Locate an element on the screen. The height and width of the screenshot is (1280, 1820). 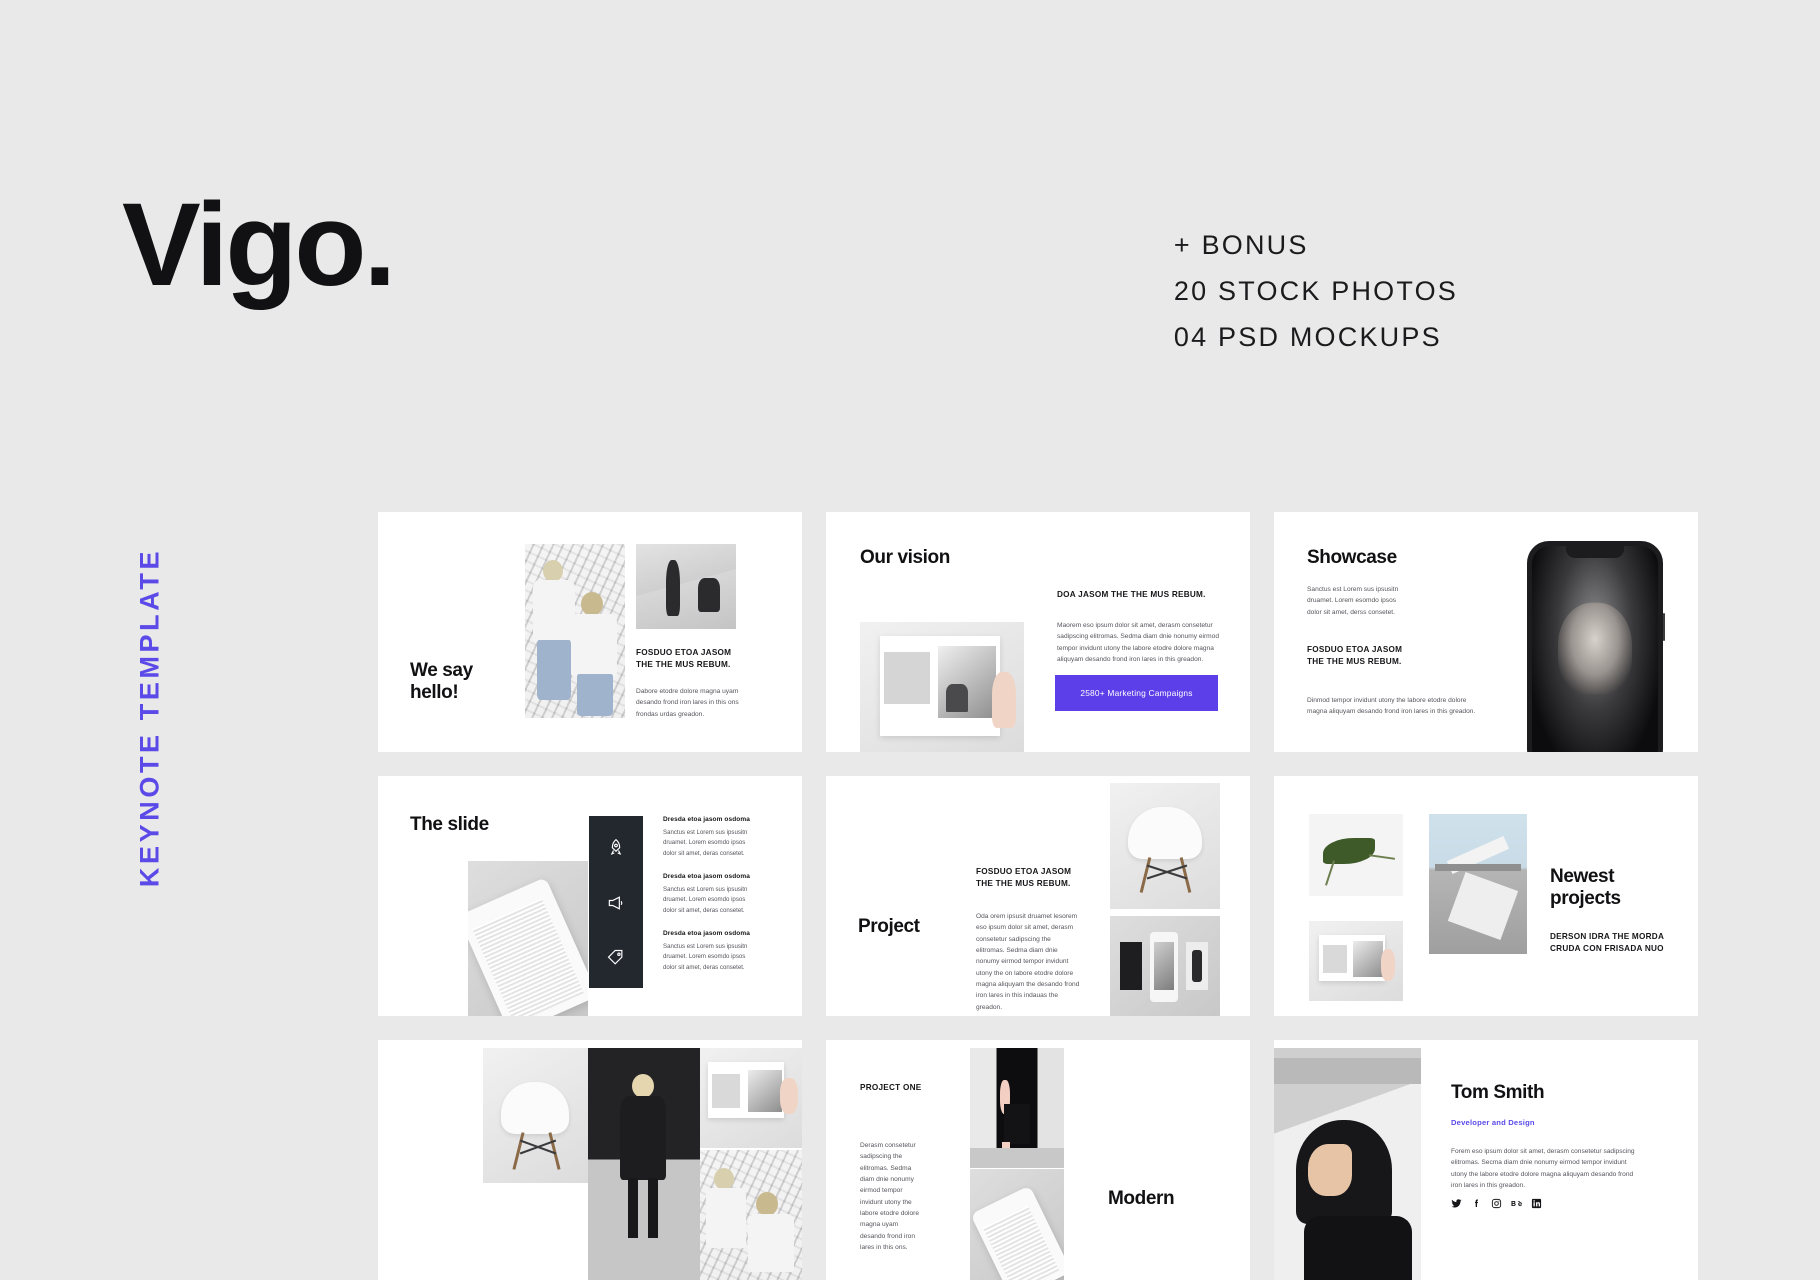
slide-heading: PROJECT ONE is located at coordinates (891, 1087).